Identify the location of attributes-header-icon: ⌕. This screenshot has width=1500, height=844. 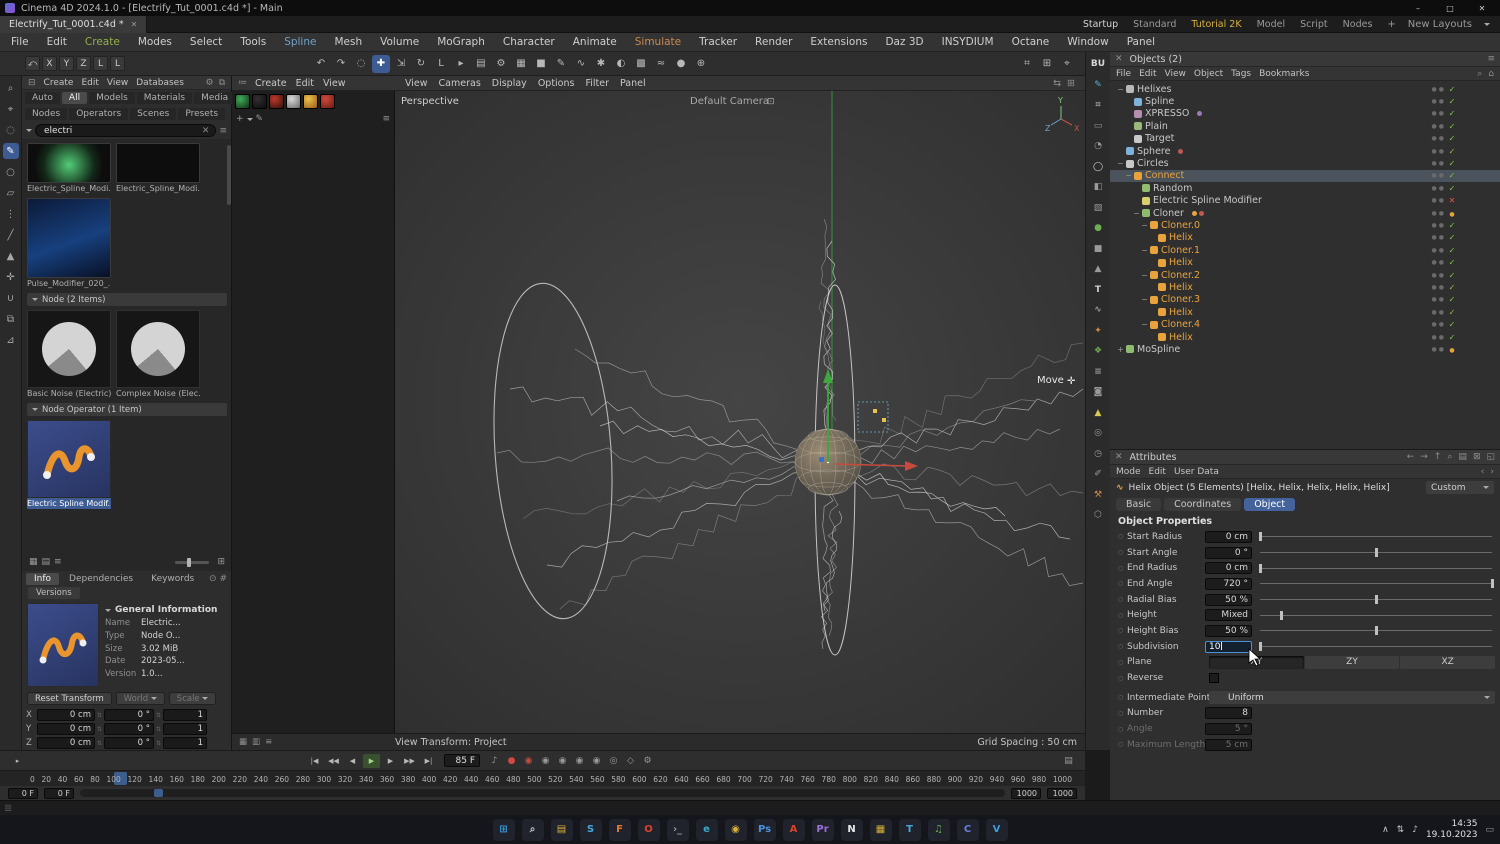
(1449, 457).